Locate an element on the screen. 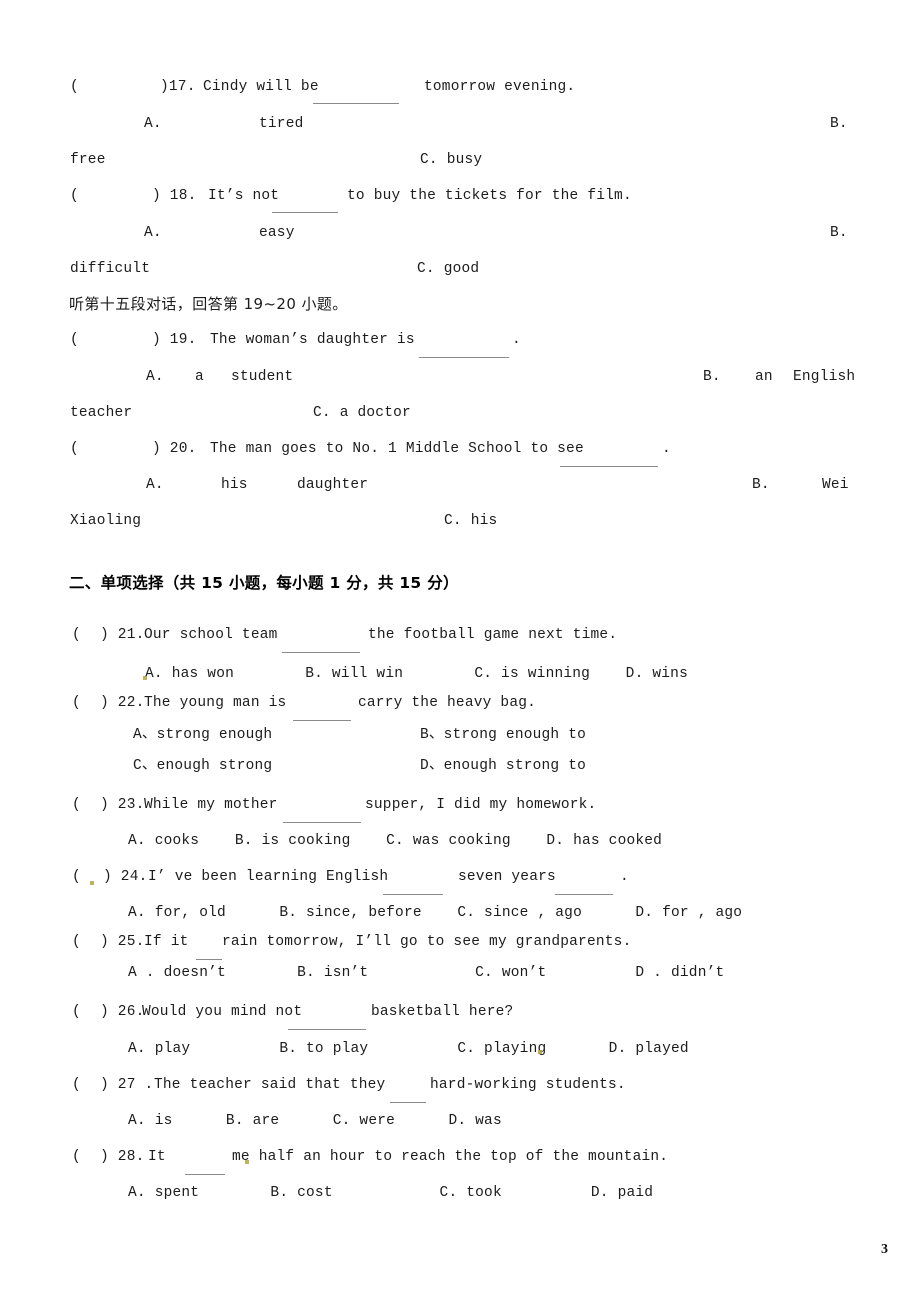 The width and height of the screenshot is (920, 1302). q28-answer-blank is located at coordinates (205, 1169).